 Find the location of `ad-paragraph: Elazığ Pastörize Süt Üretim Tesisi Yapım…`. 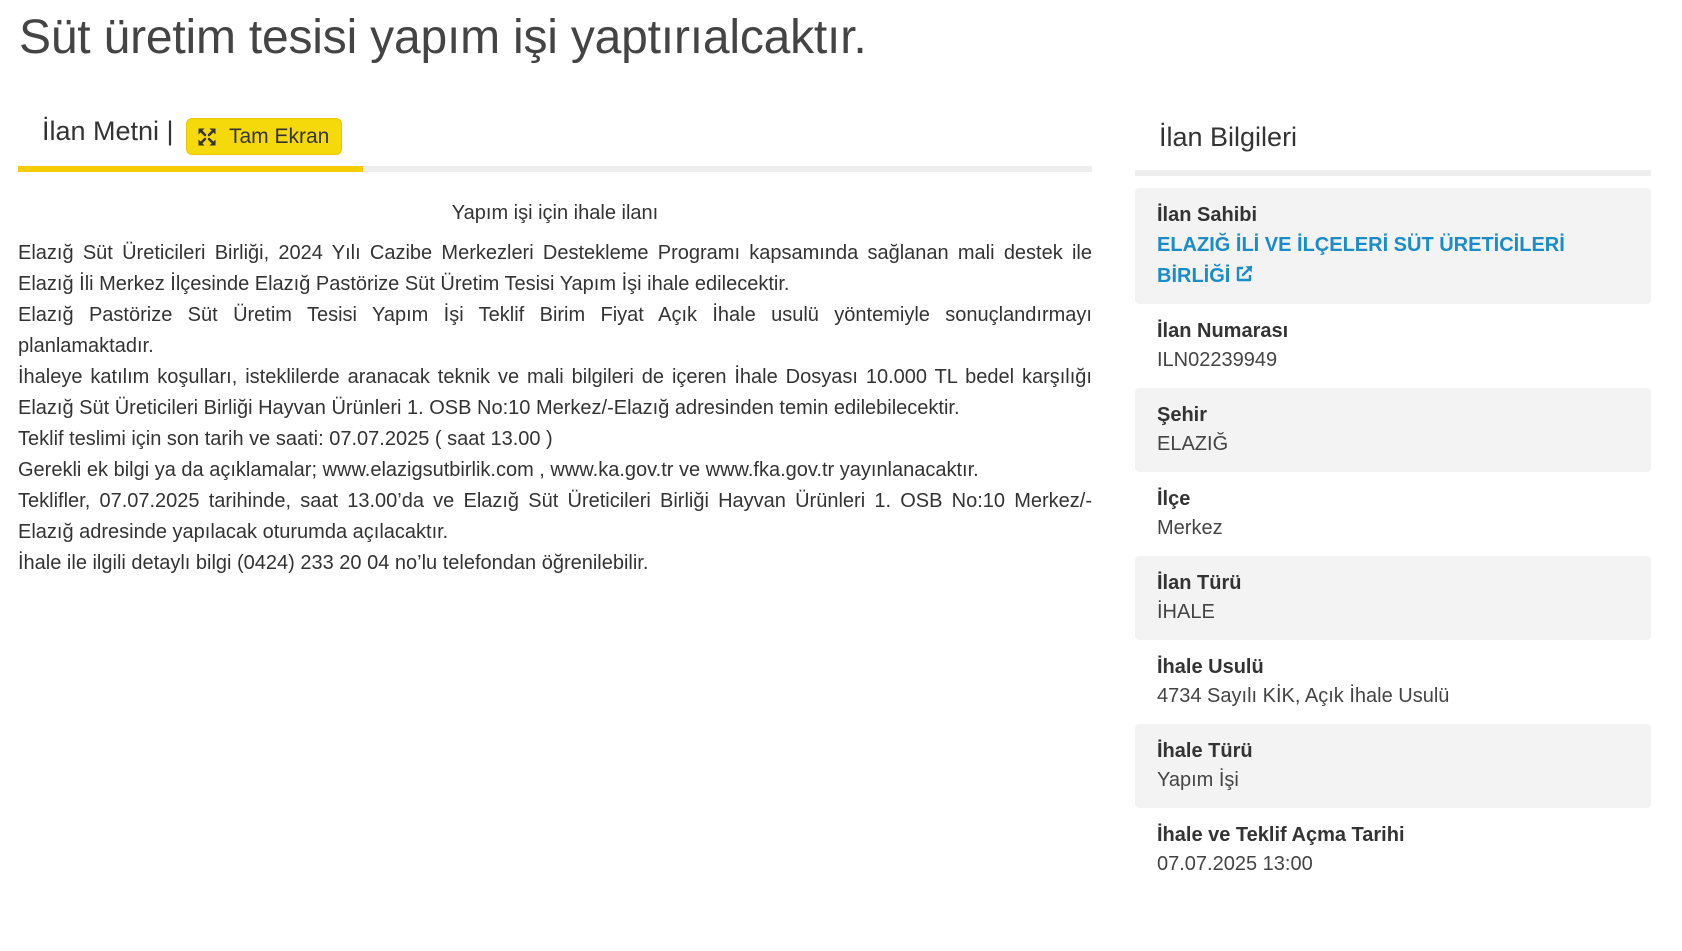

ad-paragraph: Elazığ Pastörize Süt Üretim Tesisi Yapım… is located at coordinates (555, 330).